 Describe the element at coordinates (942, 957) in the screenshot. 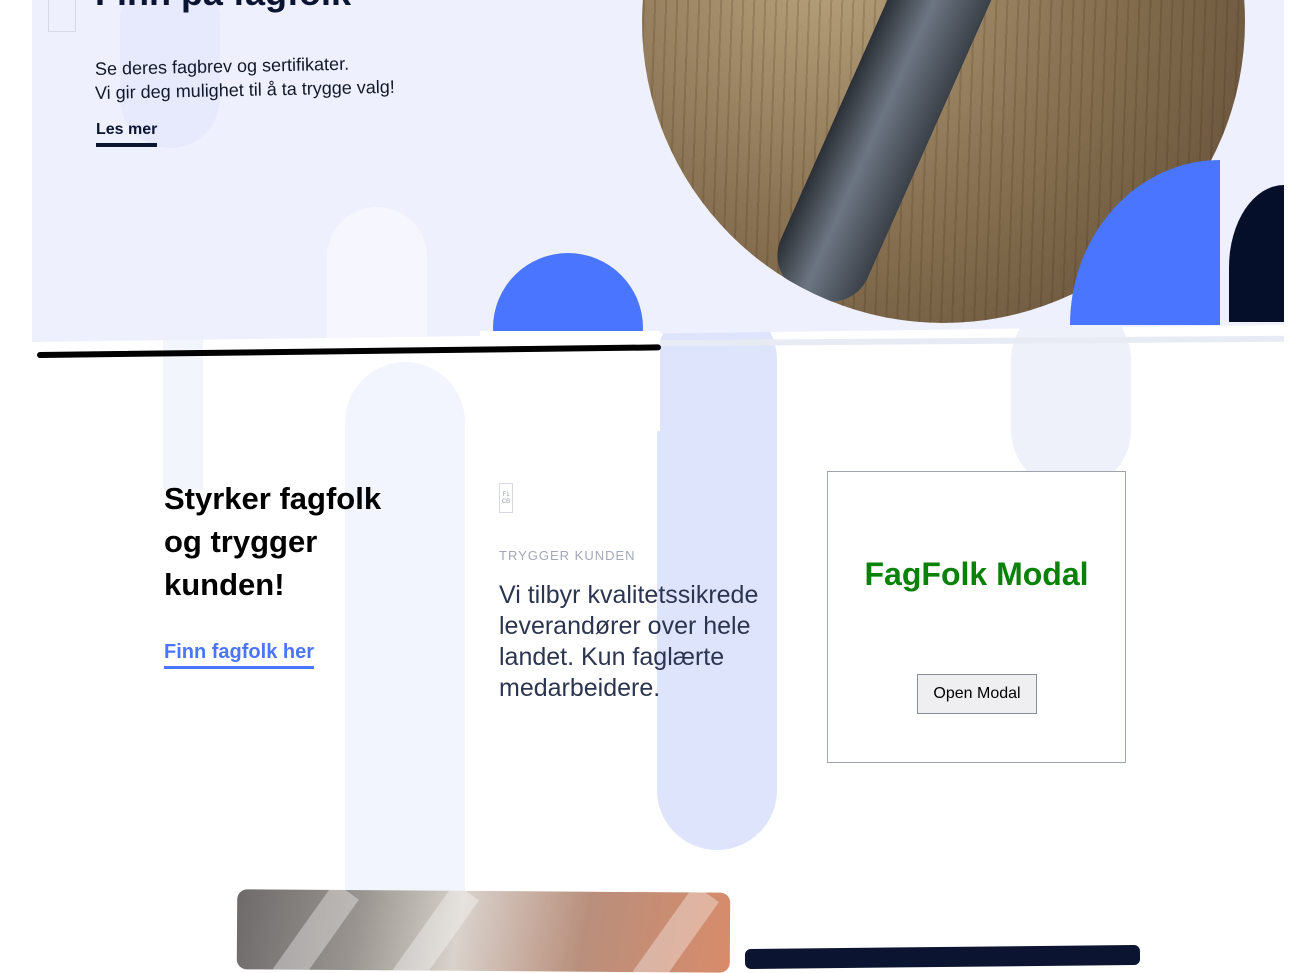

I see `bottom-dark-card` at that location.